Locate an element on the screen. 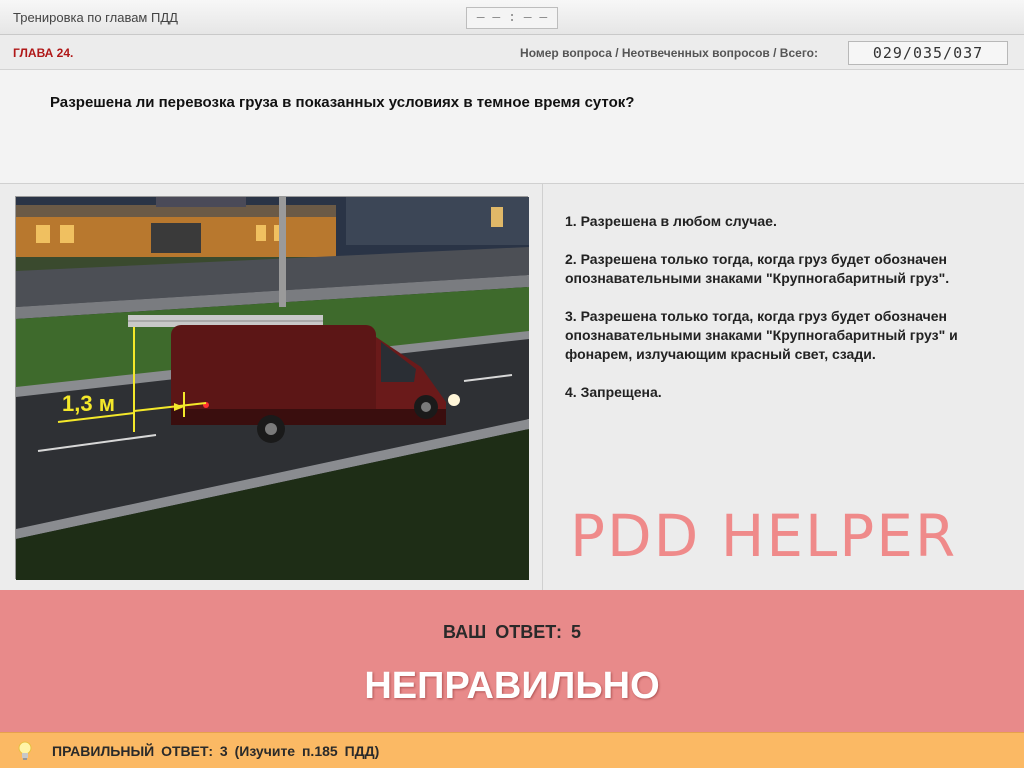 This screenshot has height=768, width=1024. answer-option-4: 4. Запрещена. is located at coordinates (785, 392).